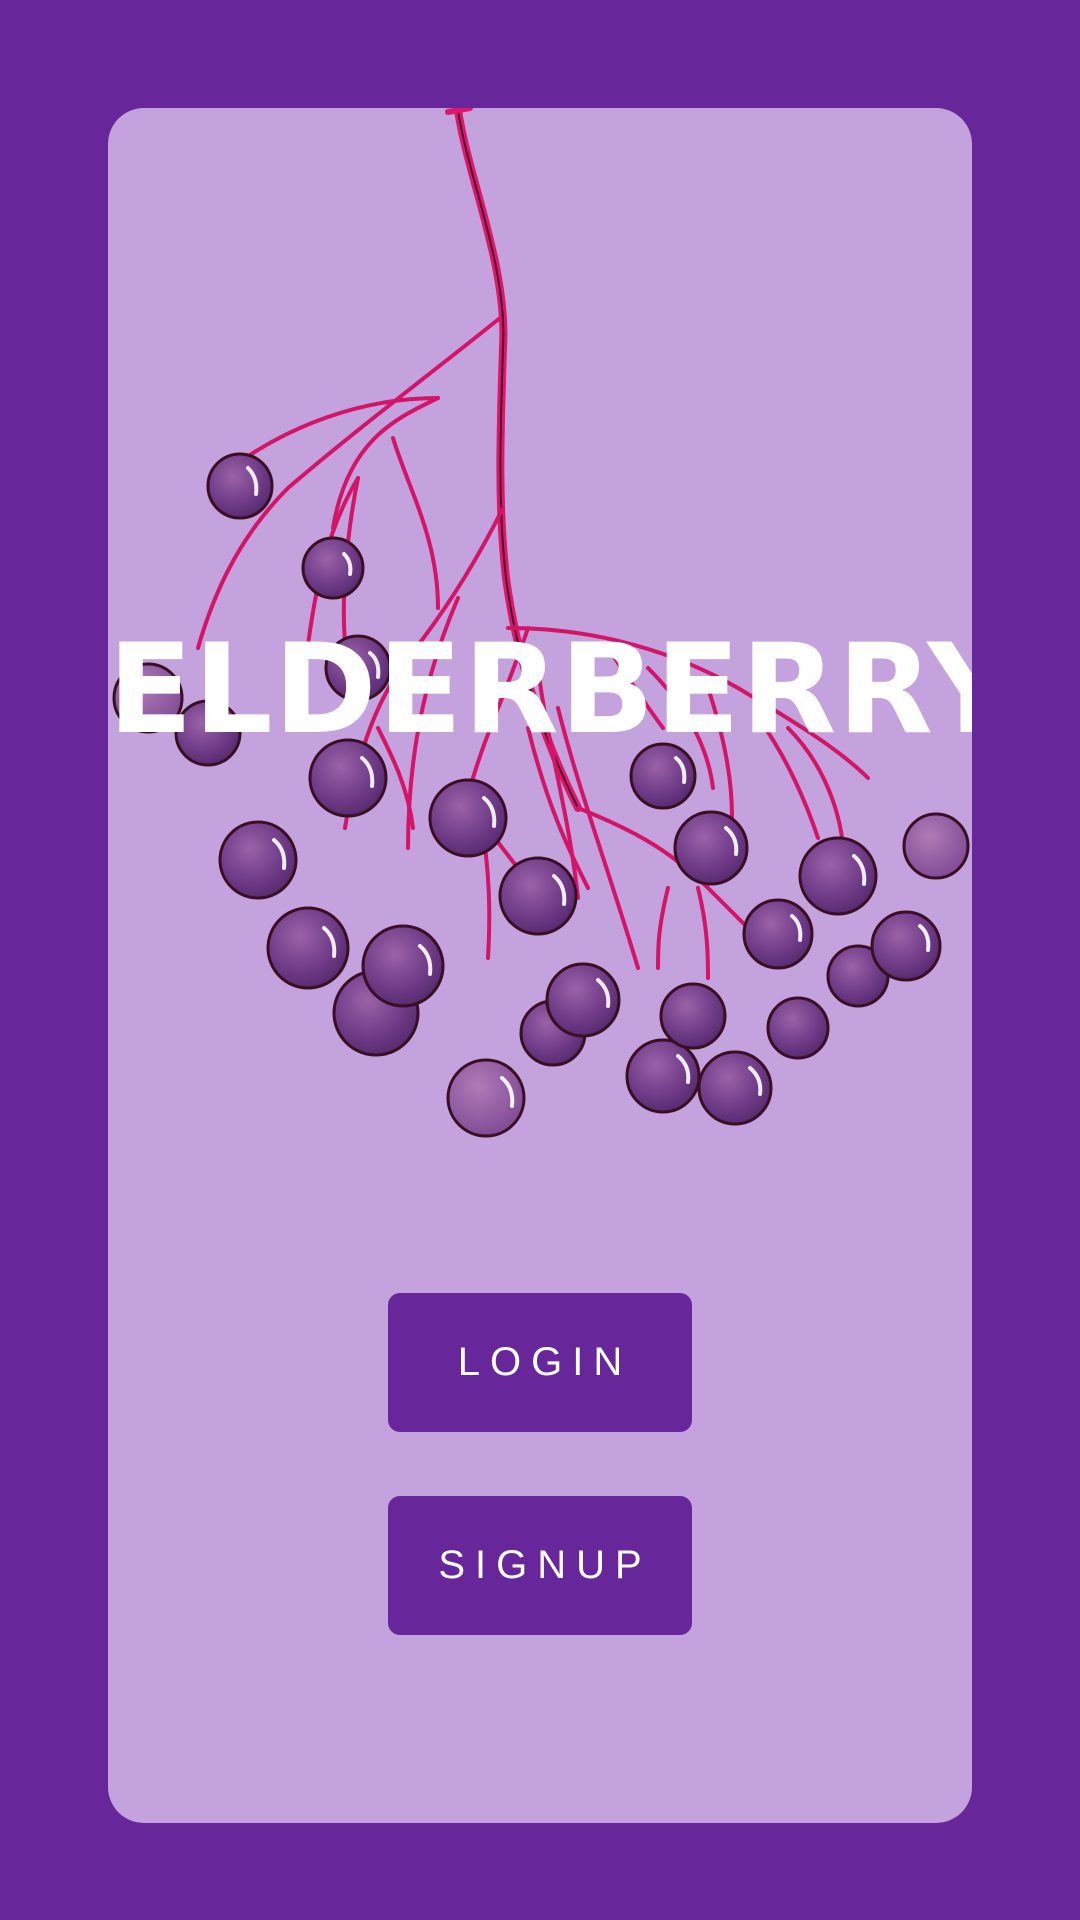 The height and width of the screenshot is (1920, 1080). I want to click on app-title: ELDERBERRY, so click(540, 690).